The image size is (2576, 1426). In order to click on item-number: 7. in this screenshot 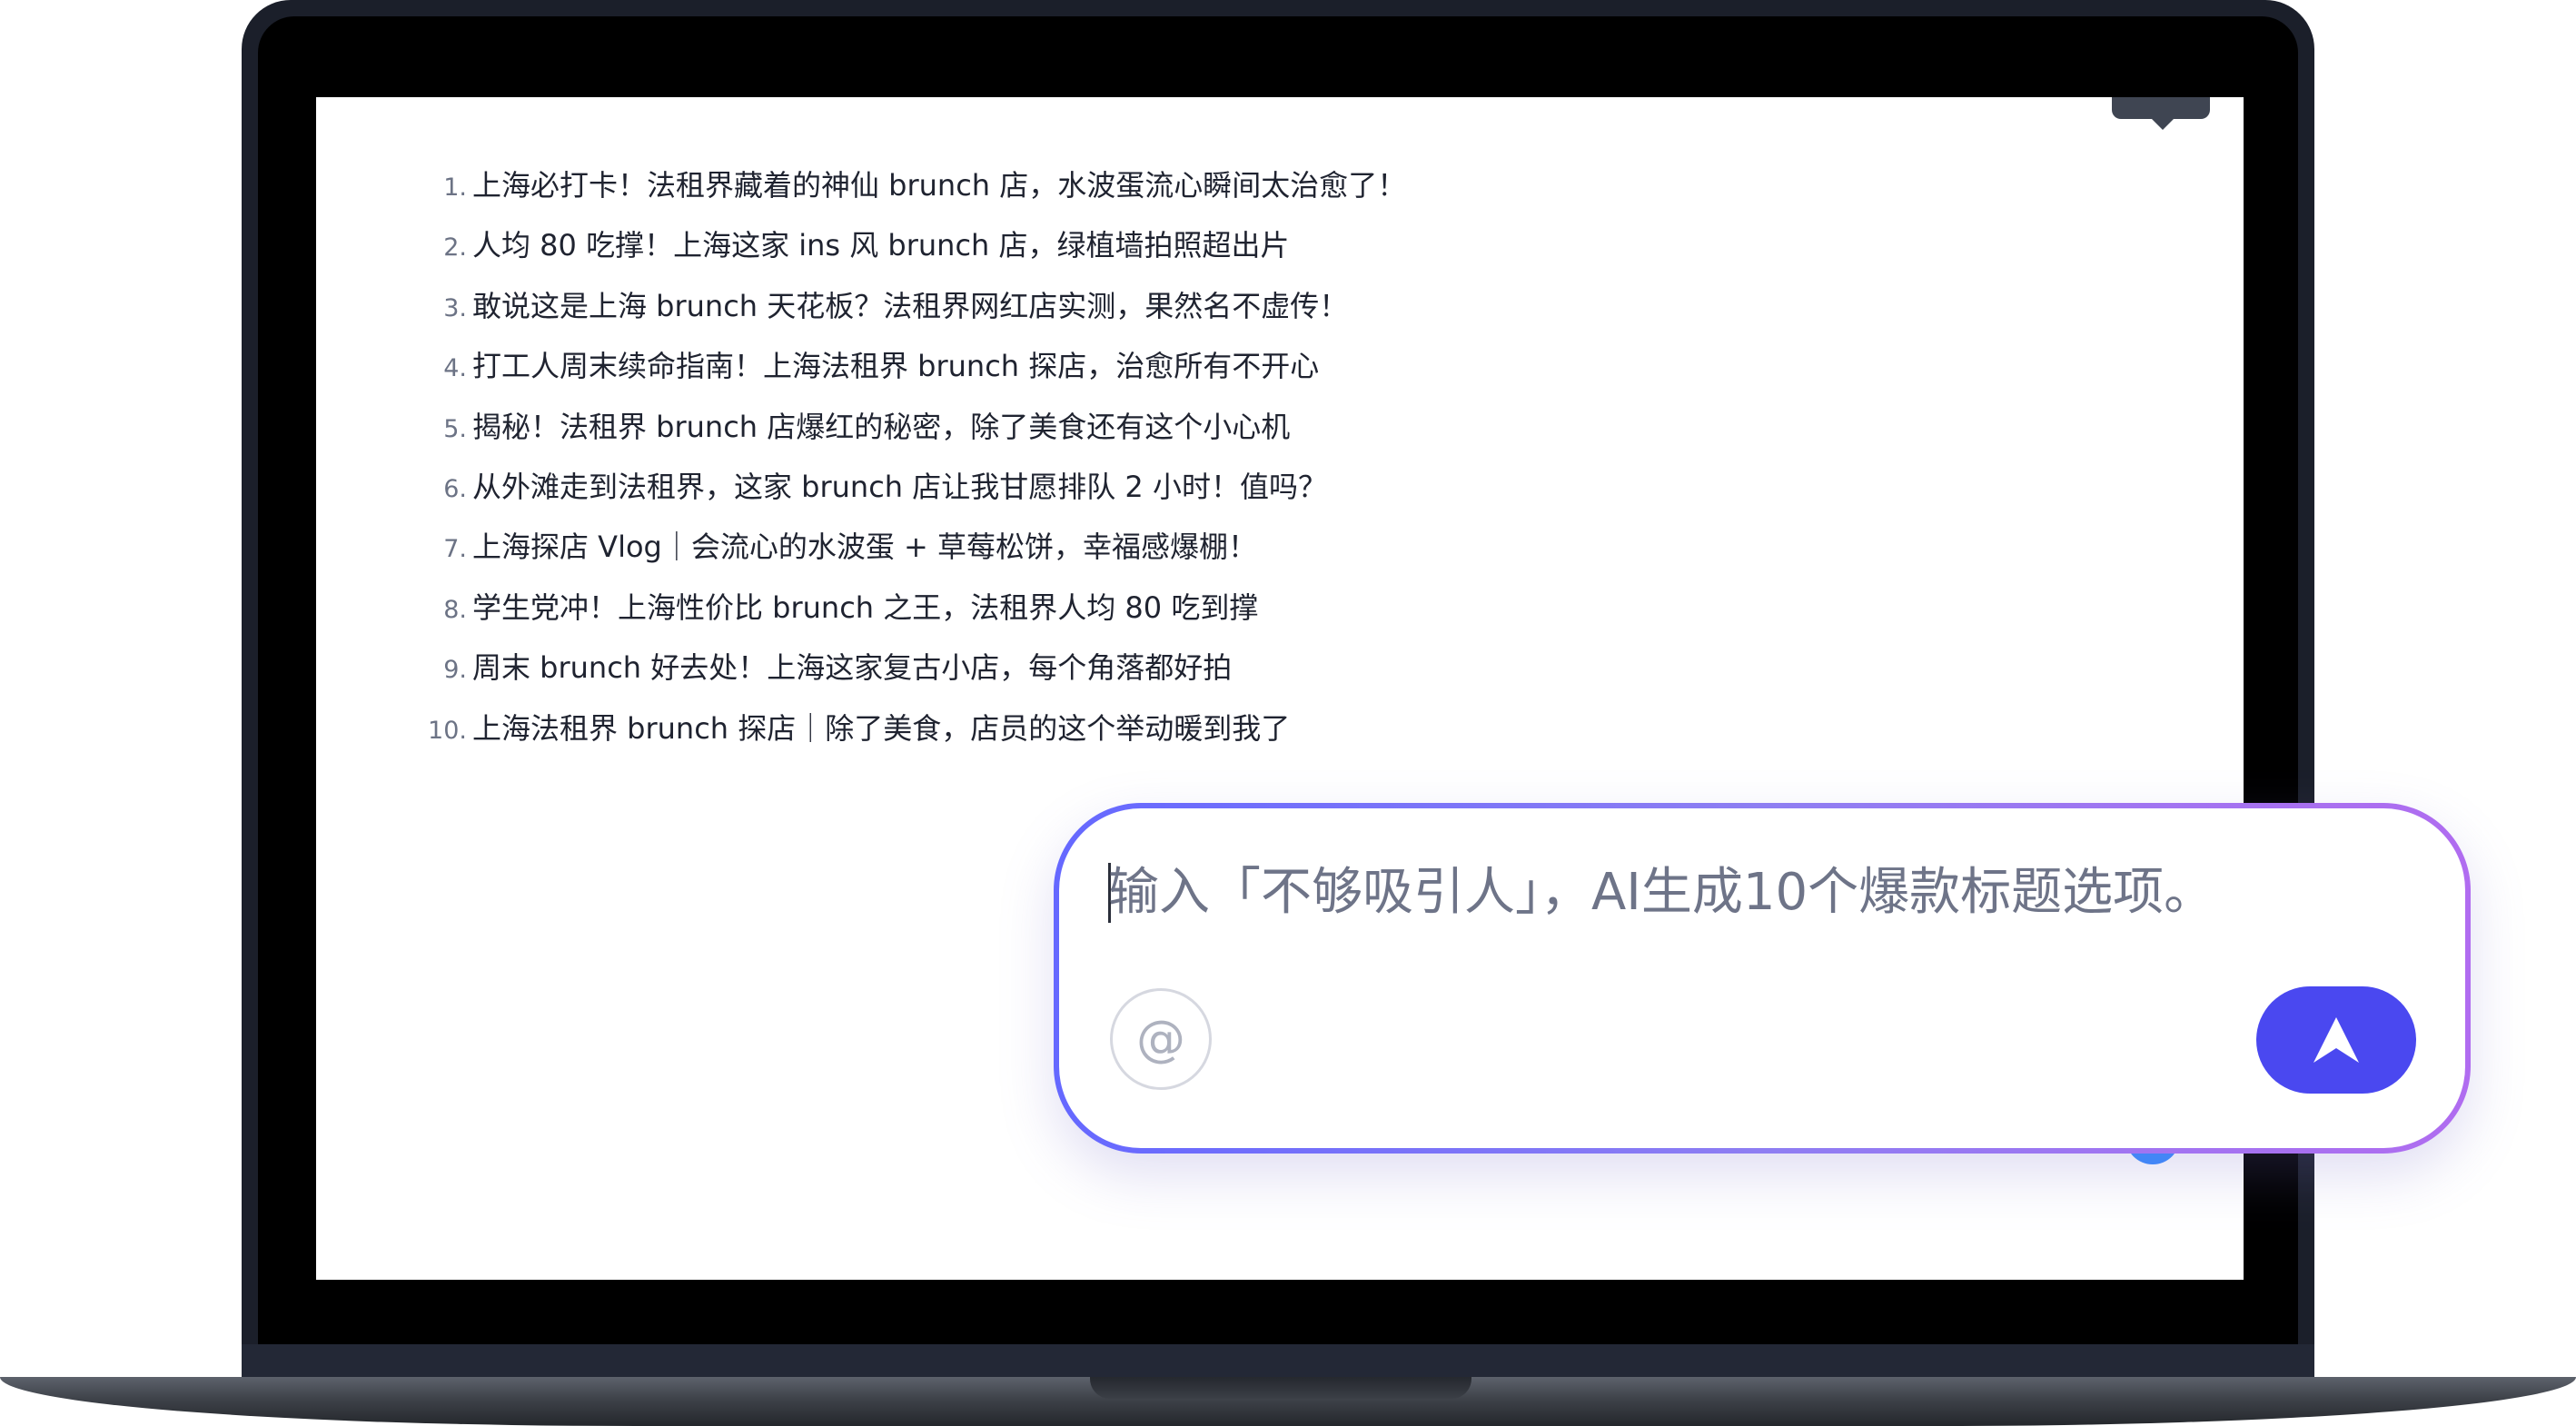, I will do `click(455, 549)`.